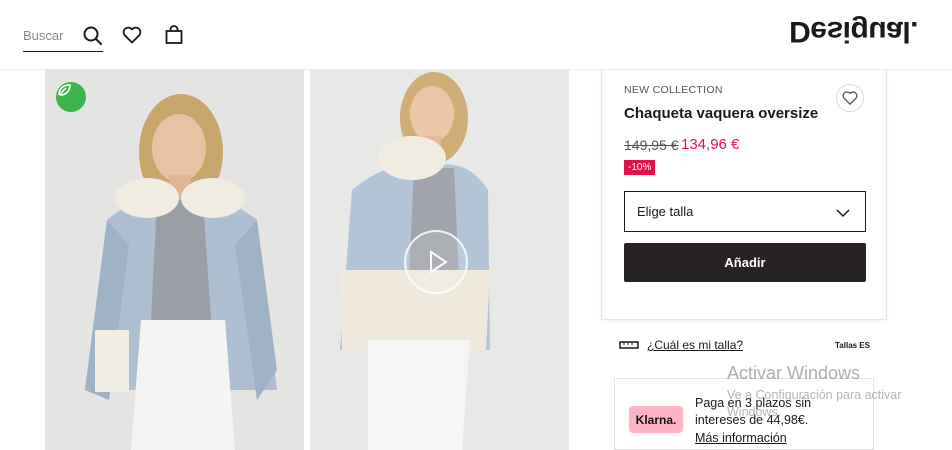  What do you see at coordinates (71, 97) in the screenshot?
I see `eco-badge` at bounding box center [71, 97].